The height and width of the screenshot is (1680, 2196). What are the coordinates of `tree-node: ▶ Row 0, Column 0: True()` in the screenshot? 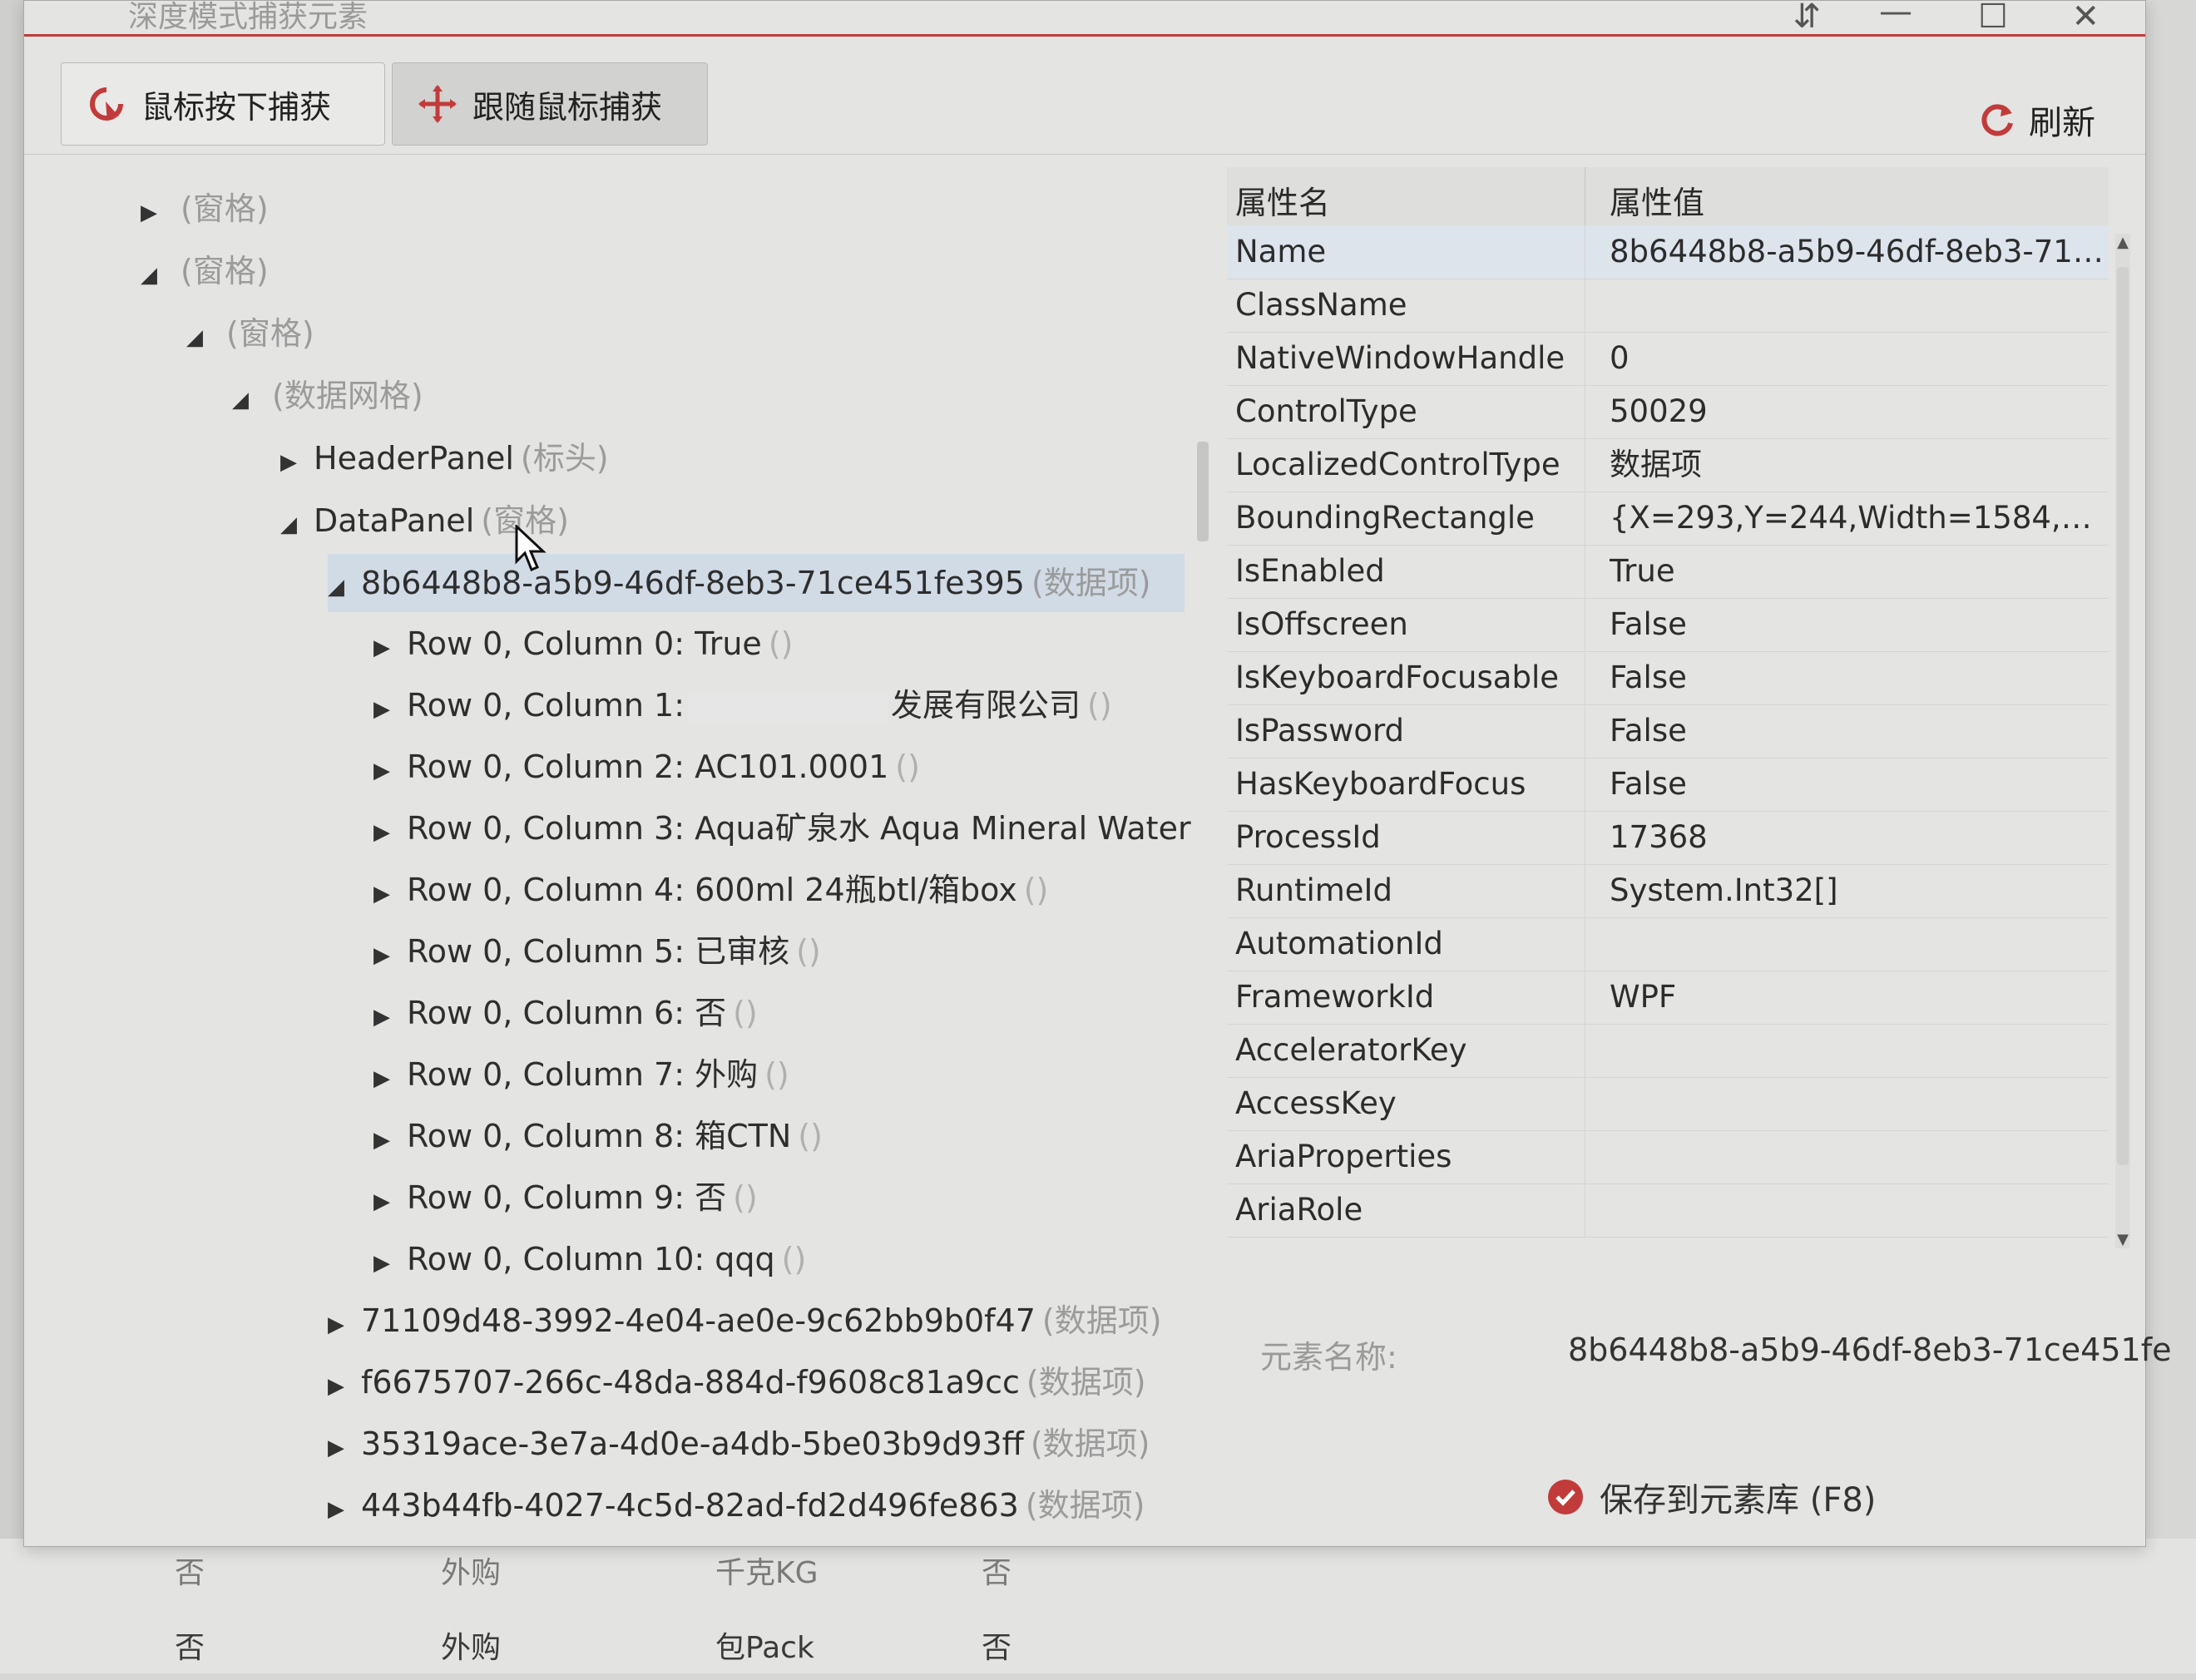 It's located at (583, 644).